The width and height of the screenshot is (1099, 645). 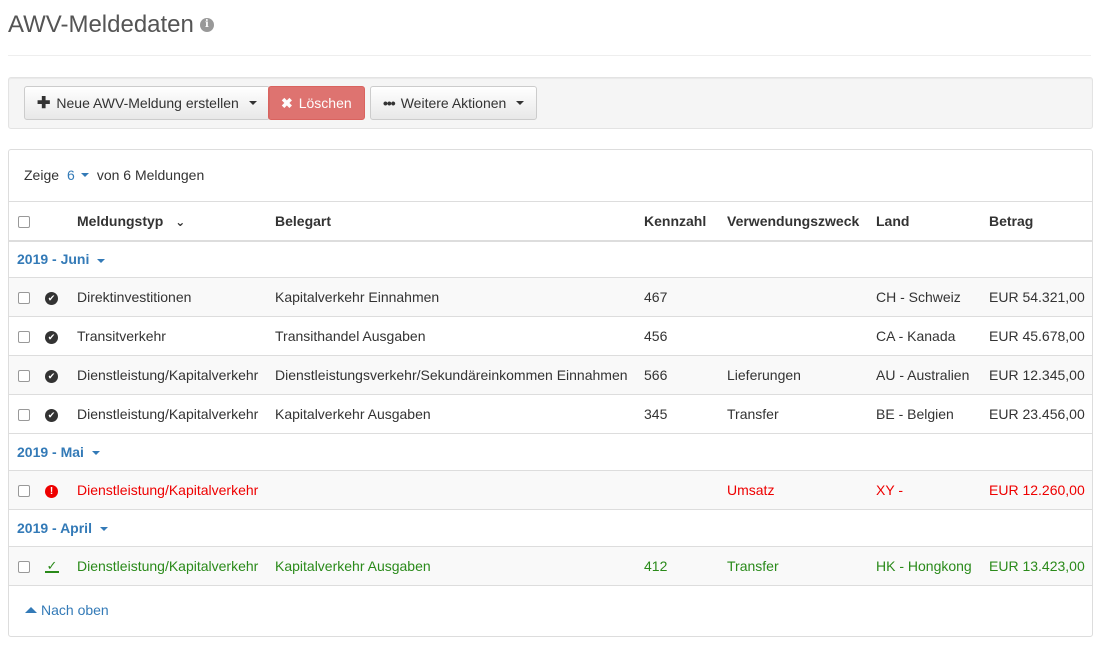 I want to click on cell-betrag: EUR 45.678,00, so click(x=1037, y=336).